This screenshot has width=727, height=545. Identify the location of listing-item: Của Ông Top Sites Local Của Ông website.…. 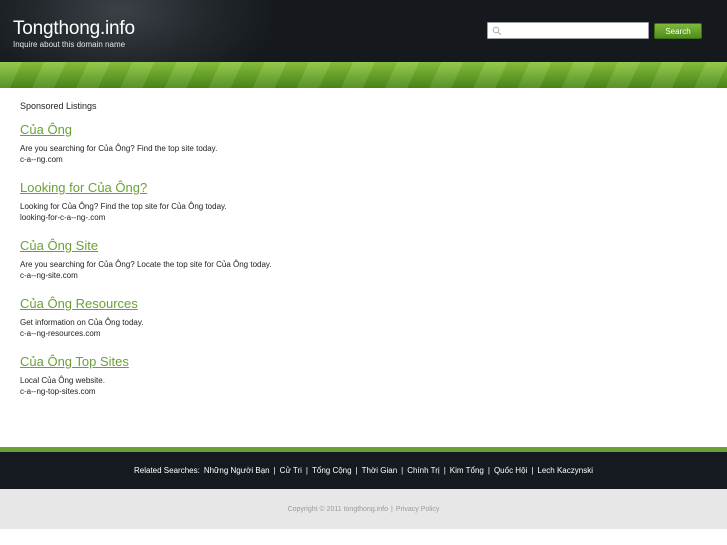
(363, 375).